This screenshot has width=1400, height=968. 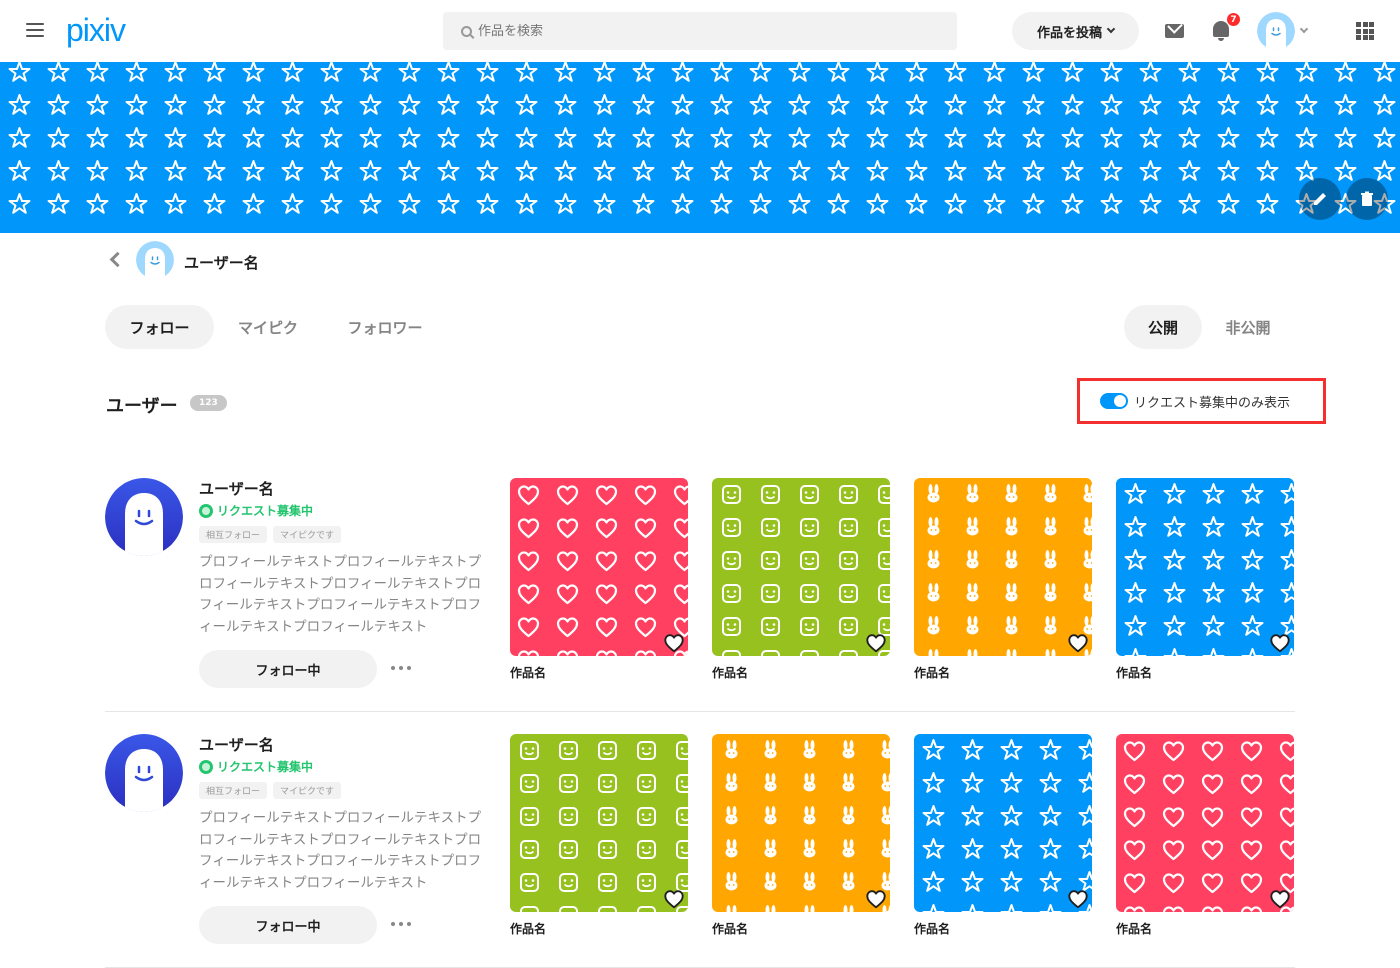 I want to click on global-header: pixiv 作品を投稿 7, so click(x=700, y=31).